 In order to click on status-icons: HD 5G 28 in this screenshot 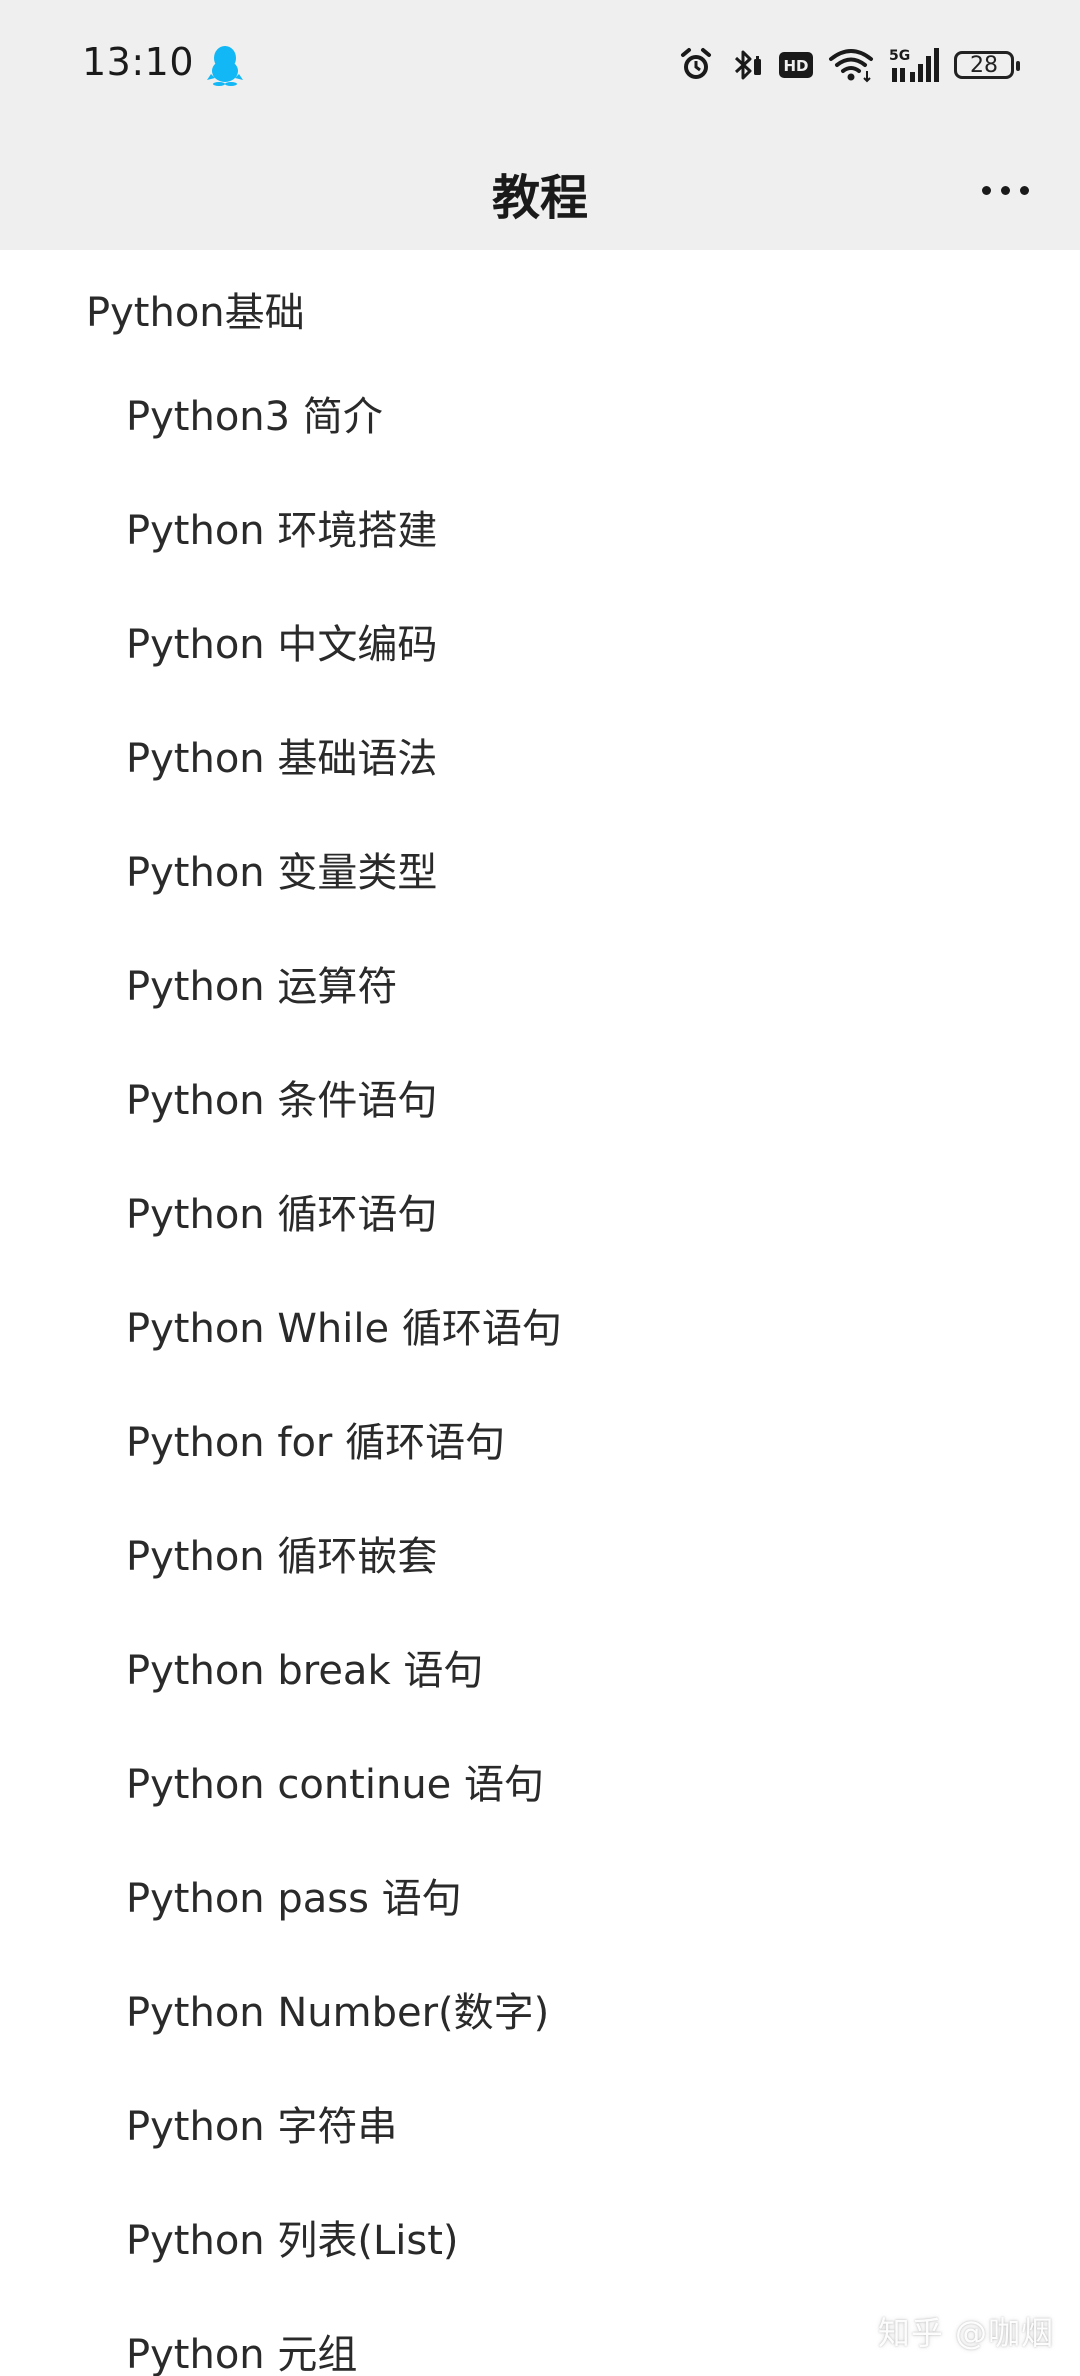, I will do `click(849, 65)`.